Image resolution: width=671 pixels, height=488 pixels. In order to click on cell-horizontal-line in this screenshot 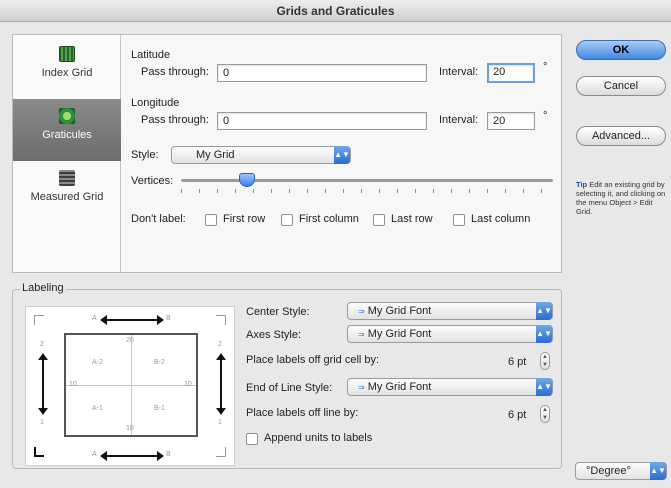, I will do `click(131, 385)`.